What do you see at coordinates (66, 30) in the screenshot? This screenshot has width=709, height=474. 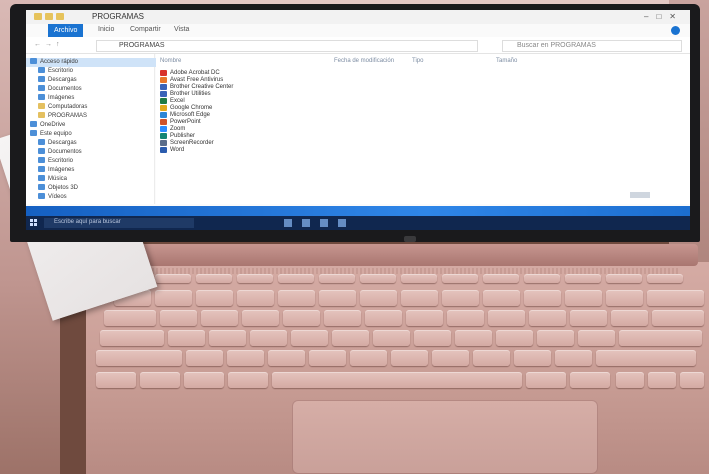 I see `tab-archivo: Archivo` at bounding box center [66, 30].